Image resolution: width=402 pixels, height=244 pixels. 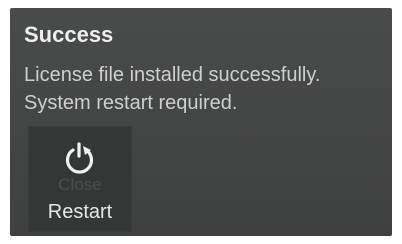 I want to click on dialog-message-line-2: System restart required., so click(x=131, y=103).